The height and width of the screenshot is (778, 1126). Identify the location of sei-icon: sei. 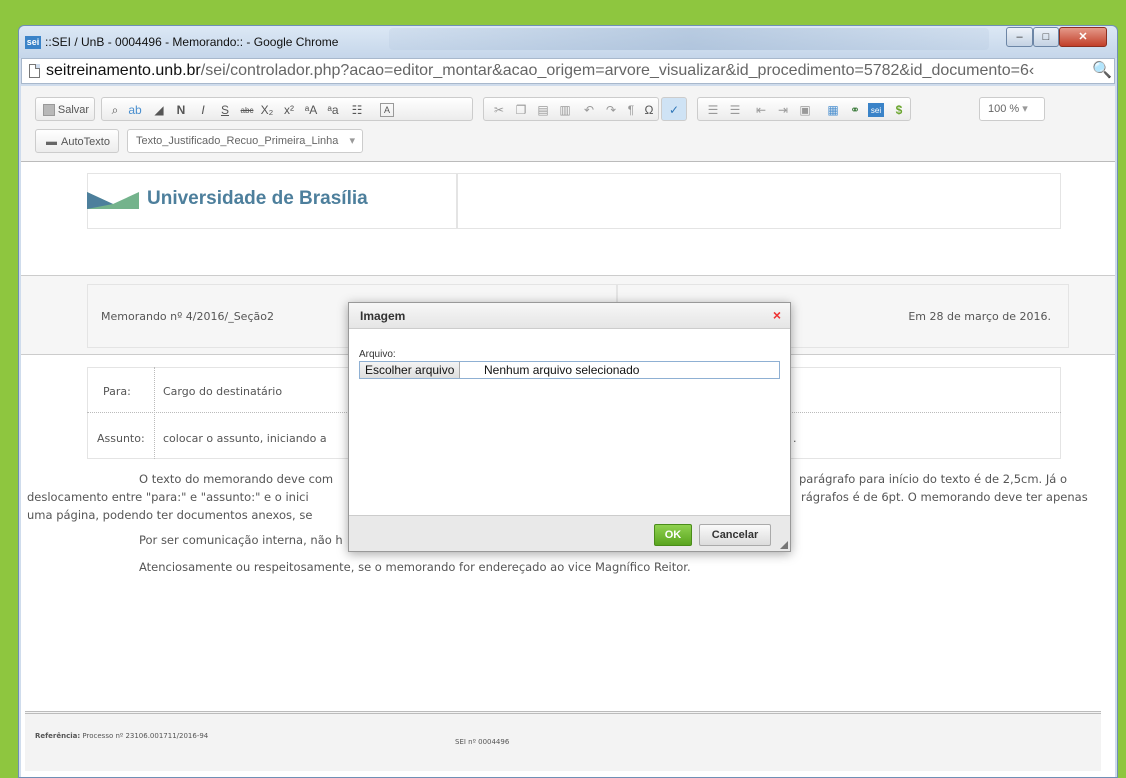
(876, 110).